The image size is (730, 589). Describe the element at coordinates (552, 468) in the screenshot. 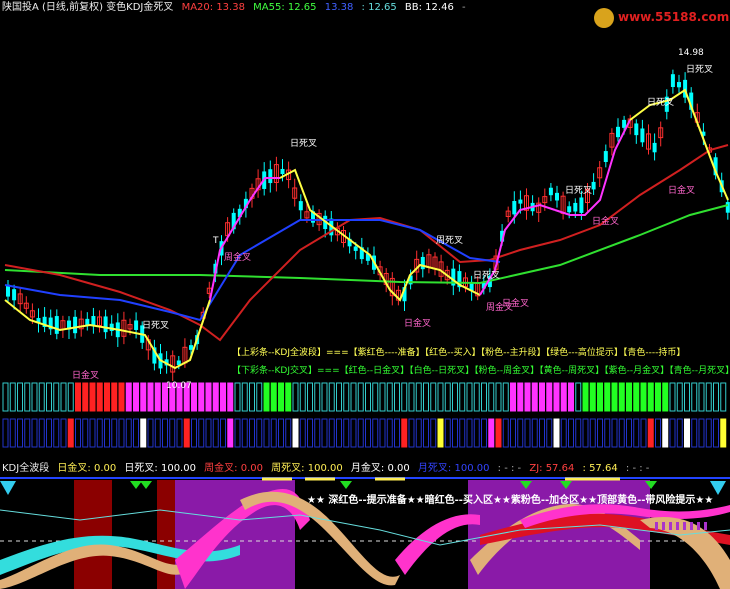

I see `zj-value: ZJ: 57.64` at that location.